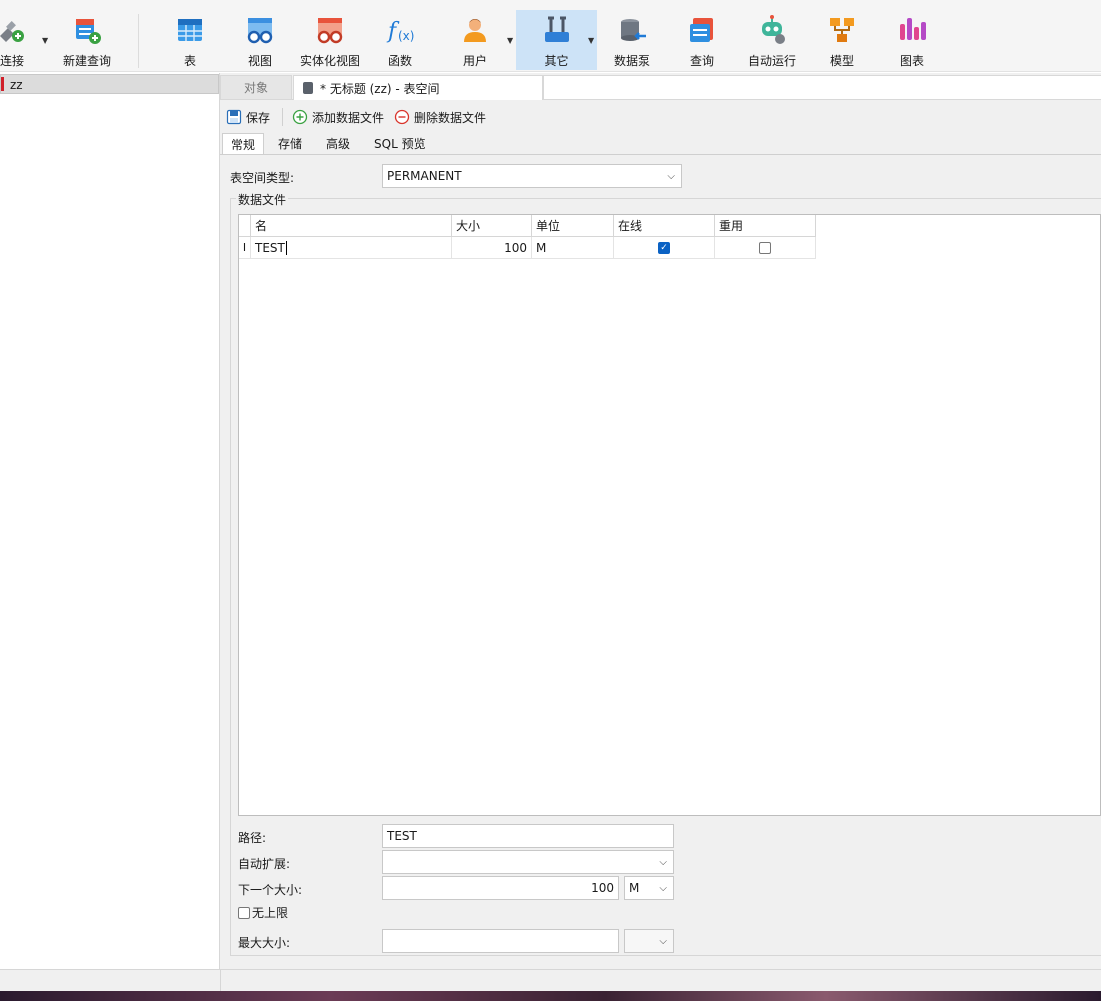 The height and width of the screenshot is (1001, 1101). What do you see at coordinates (573, 248) in the screenshot?
I see `cell-unit: M` at bounding box center [573, 248].